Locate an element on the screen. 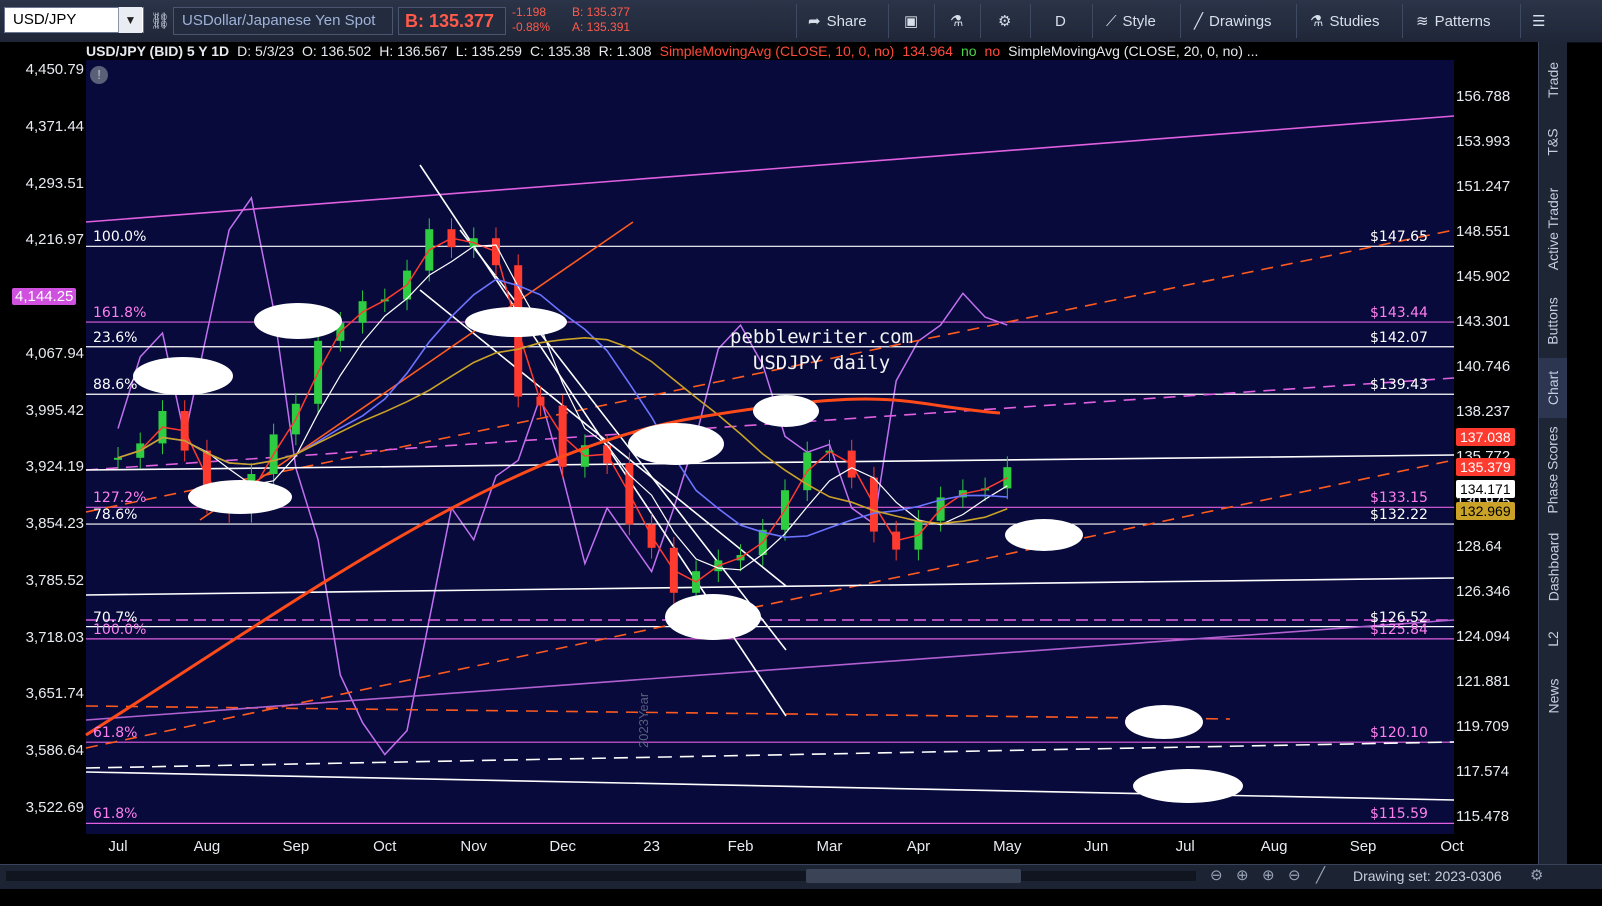  right-tab-active-trader: Active Trader is located at coordinates (1553, 229).